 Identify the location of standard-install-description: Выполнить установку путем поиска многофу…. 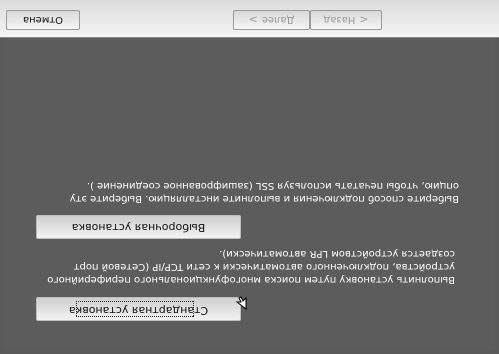
(251, 266).